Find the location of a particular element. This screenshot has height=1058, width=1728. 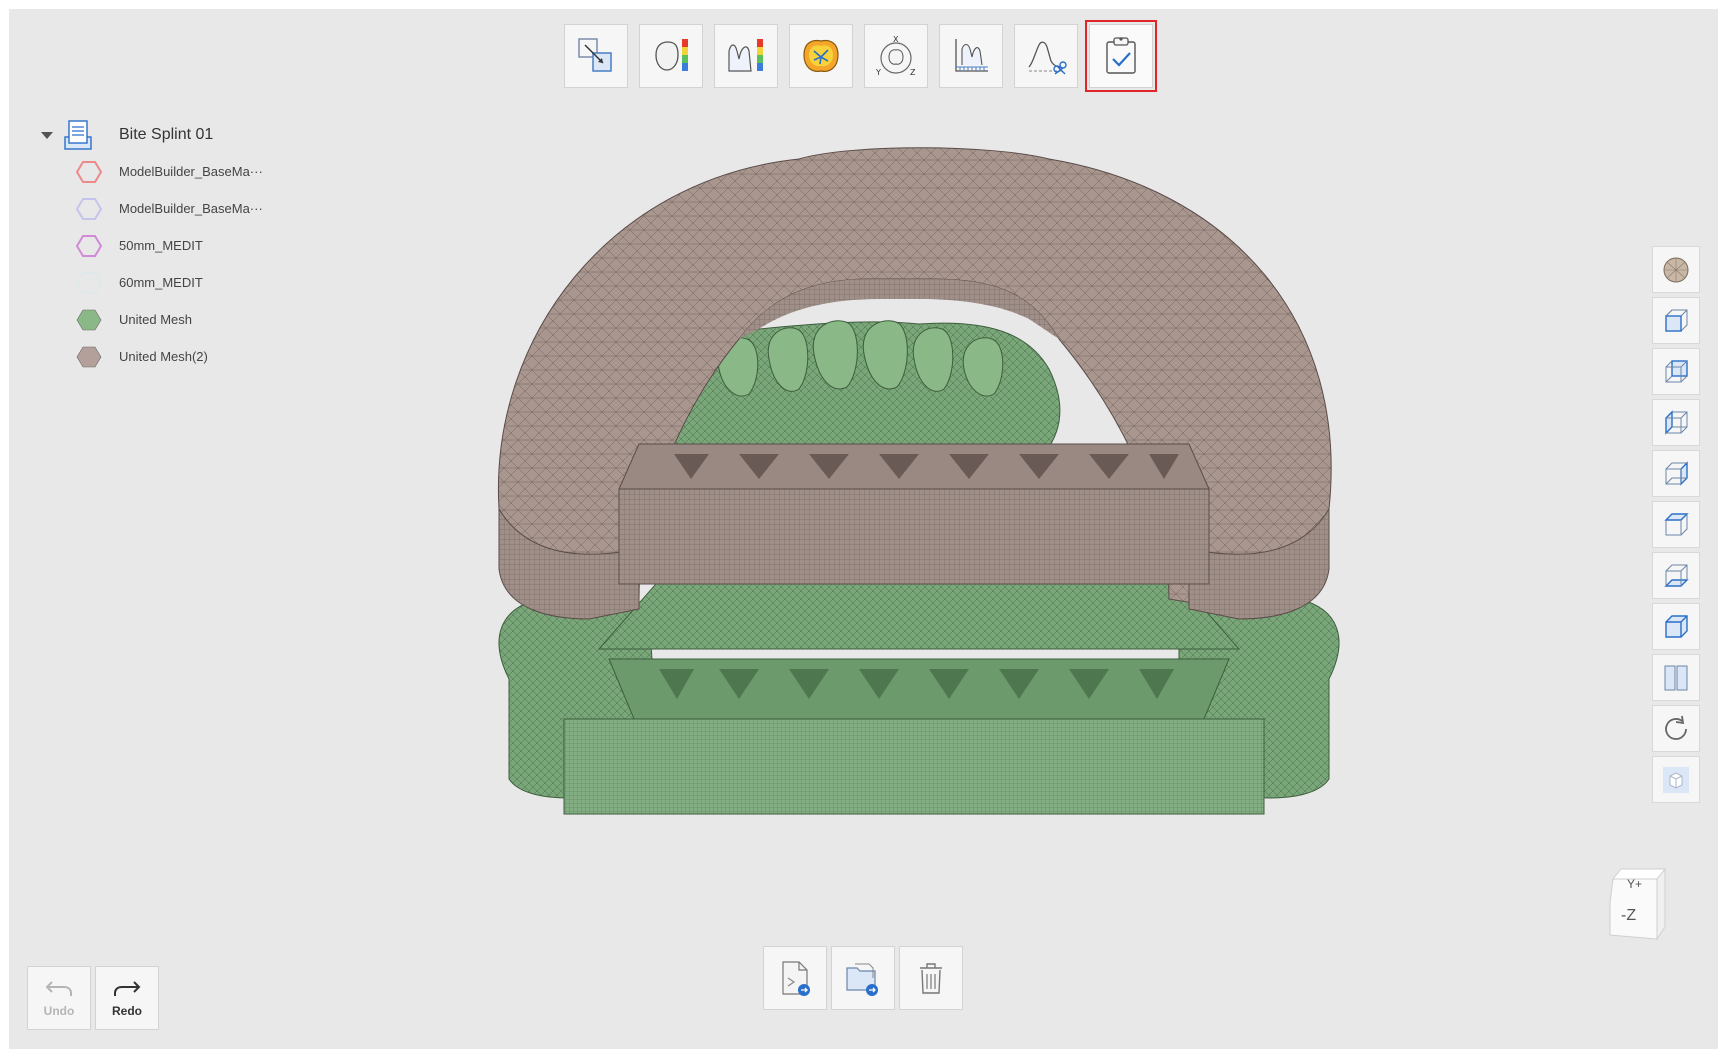

complete-icon is located at coordinates (1121, 55).